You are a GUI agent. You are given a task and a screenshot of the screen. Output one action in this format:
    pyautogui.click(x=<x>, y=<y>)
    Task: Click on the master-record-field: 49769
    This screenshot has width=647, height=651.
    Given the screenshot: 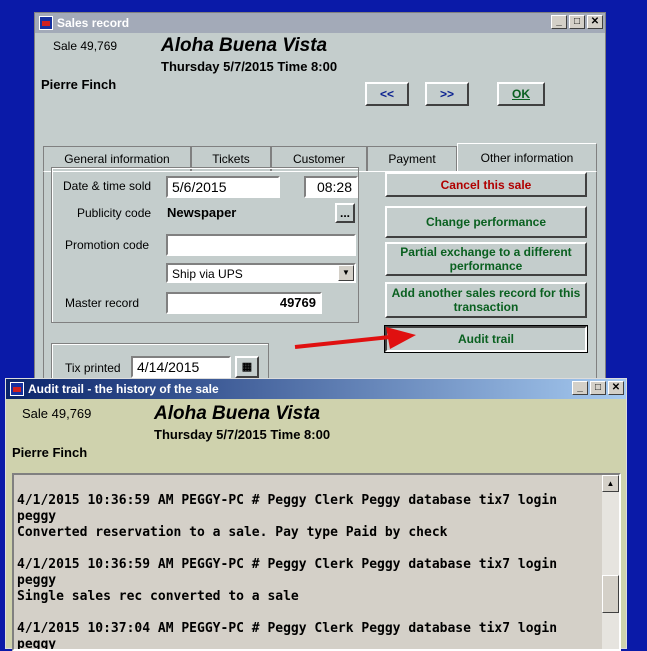 What is the action you would take?
    pyautogui.click(x=244, y=303)
    